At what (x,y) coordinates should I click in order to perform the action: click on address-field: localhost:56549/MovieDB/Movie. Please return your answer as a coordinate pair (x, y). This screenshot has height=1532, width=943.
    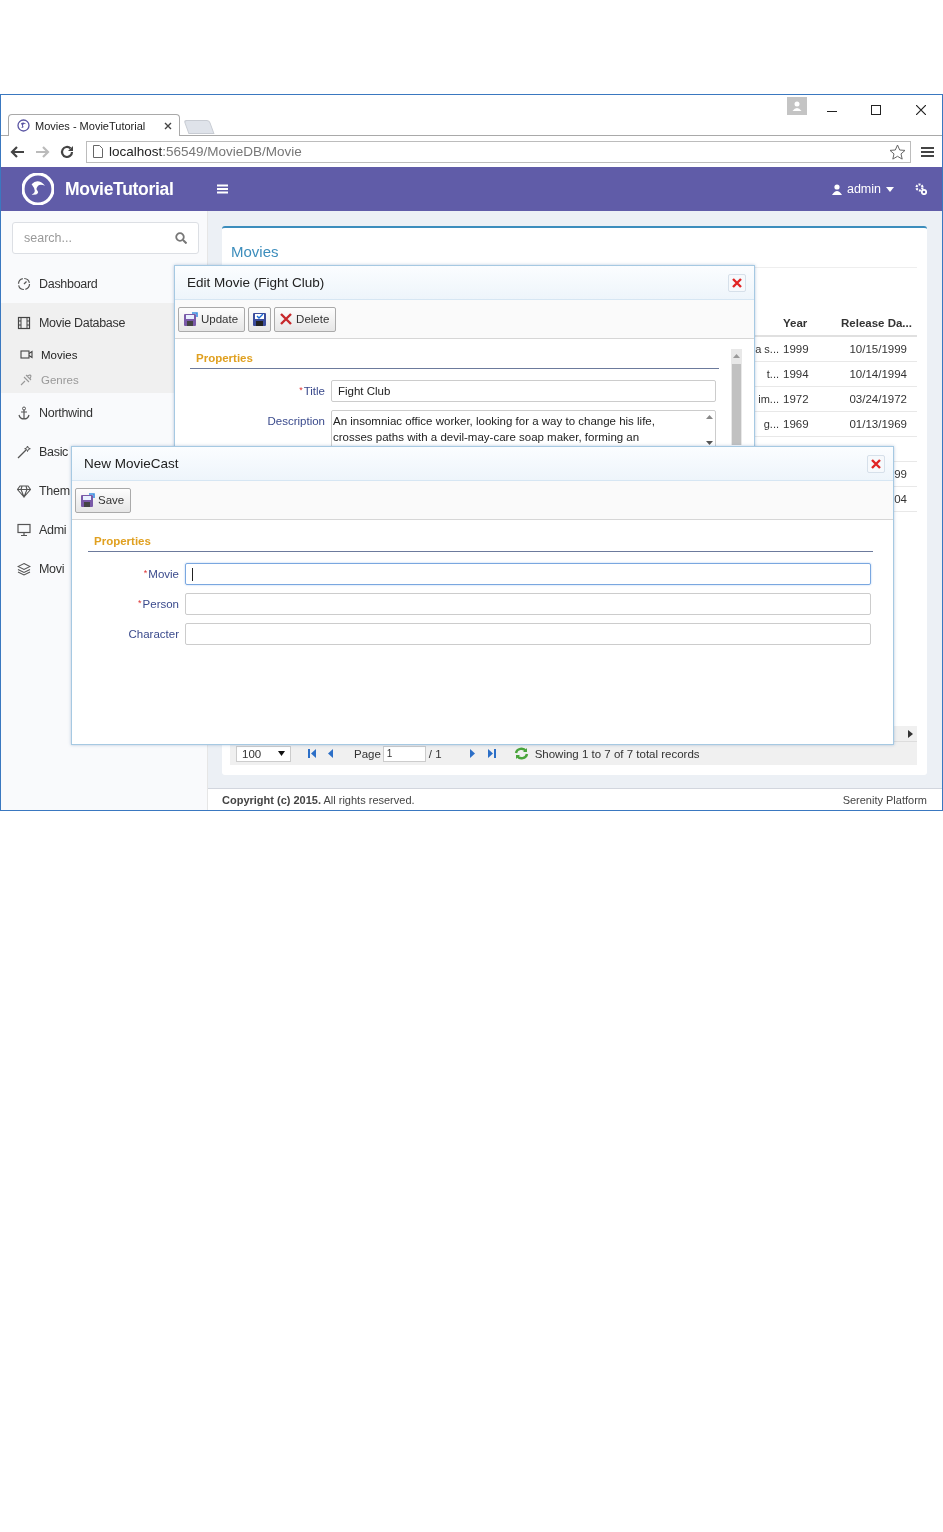
    Looking at the image, I should click on (498, 151).